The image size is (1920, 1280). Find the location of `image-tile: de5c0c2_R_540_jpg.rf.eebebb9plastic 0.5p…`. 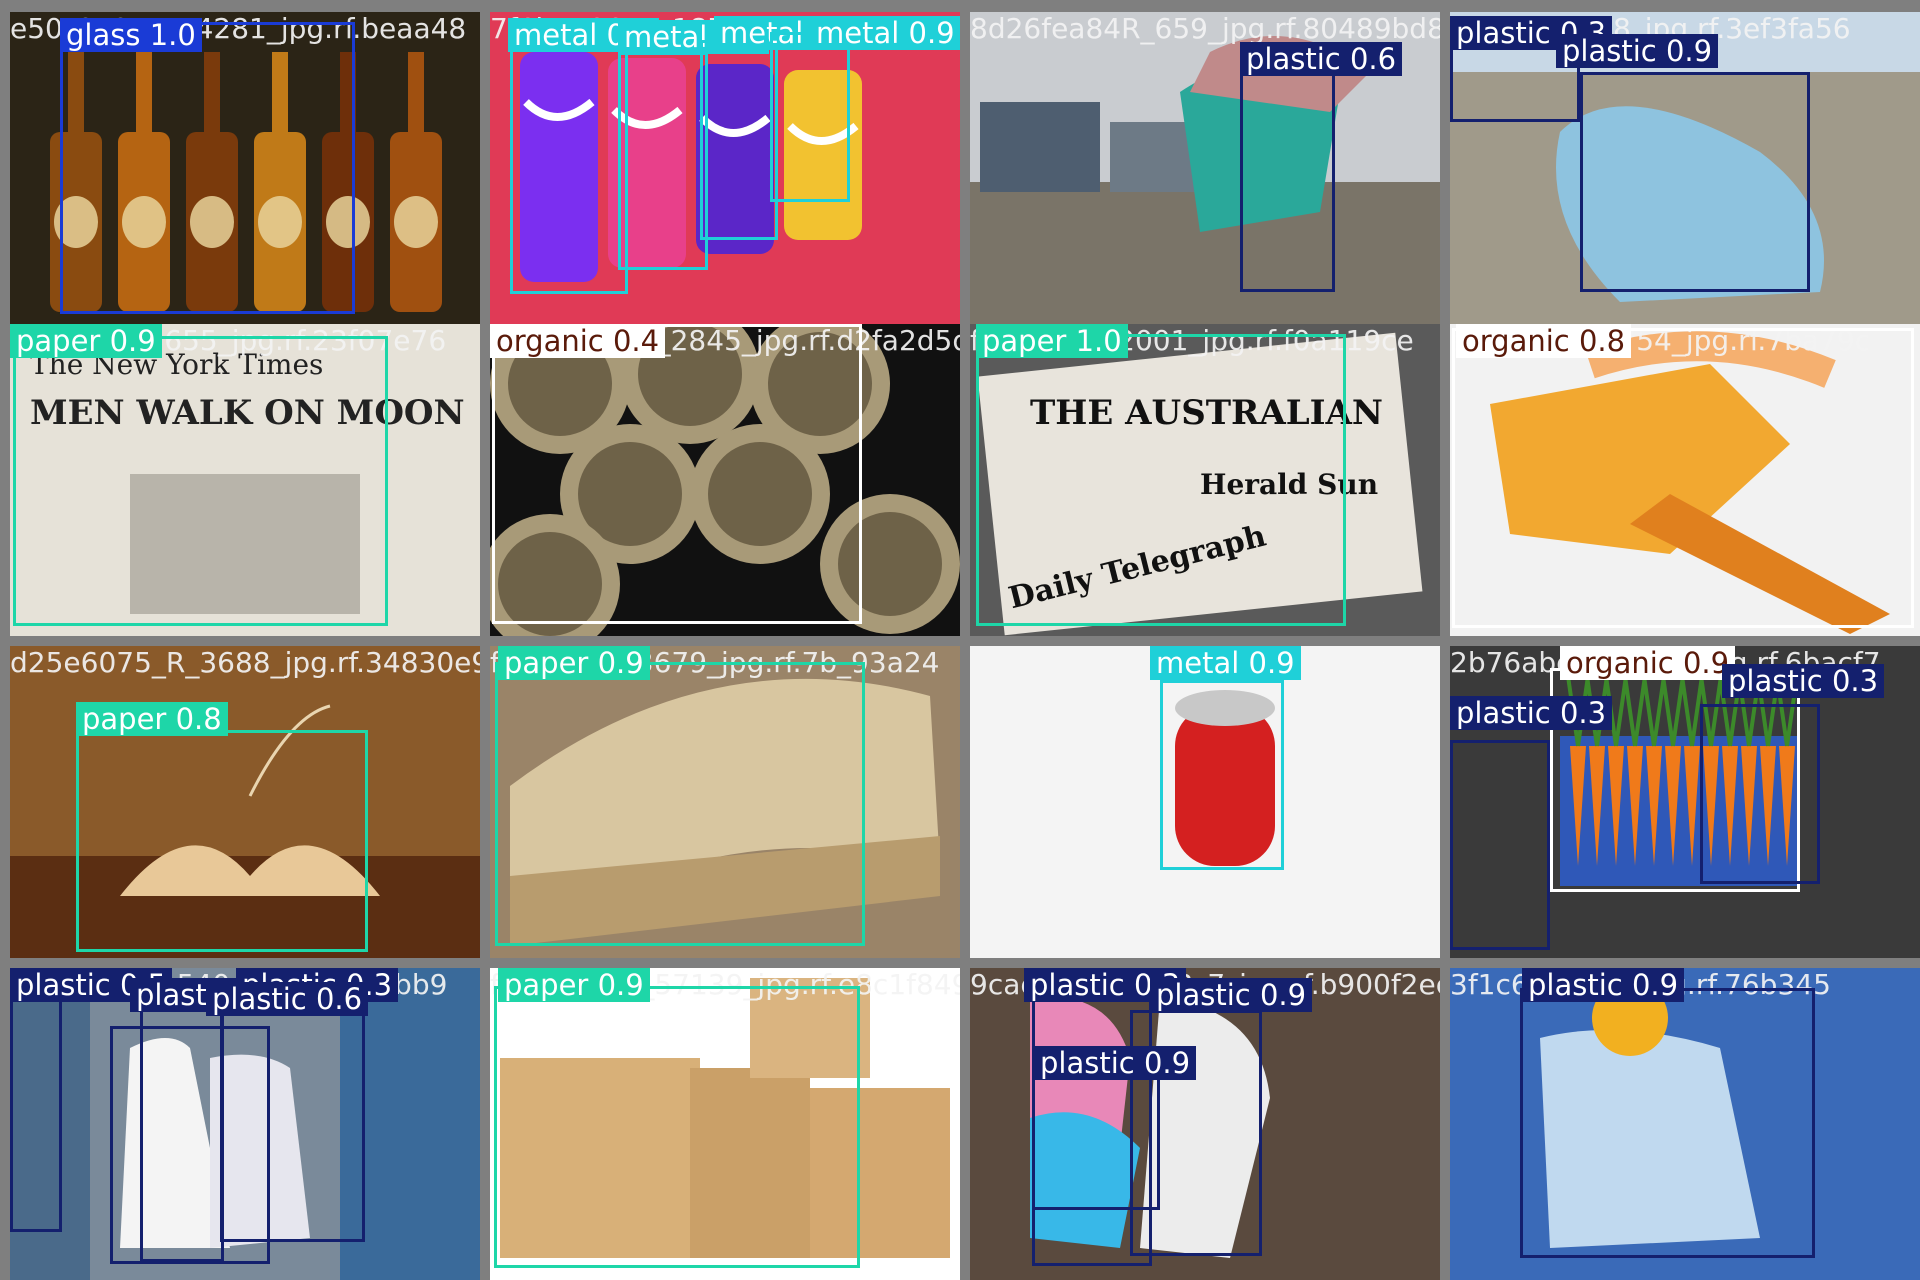

image-tile: de5c0c2_R_540_jpg.rf.eebebb9plastic 0.5p… is located at coordinates (245, 1124).